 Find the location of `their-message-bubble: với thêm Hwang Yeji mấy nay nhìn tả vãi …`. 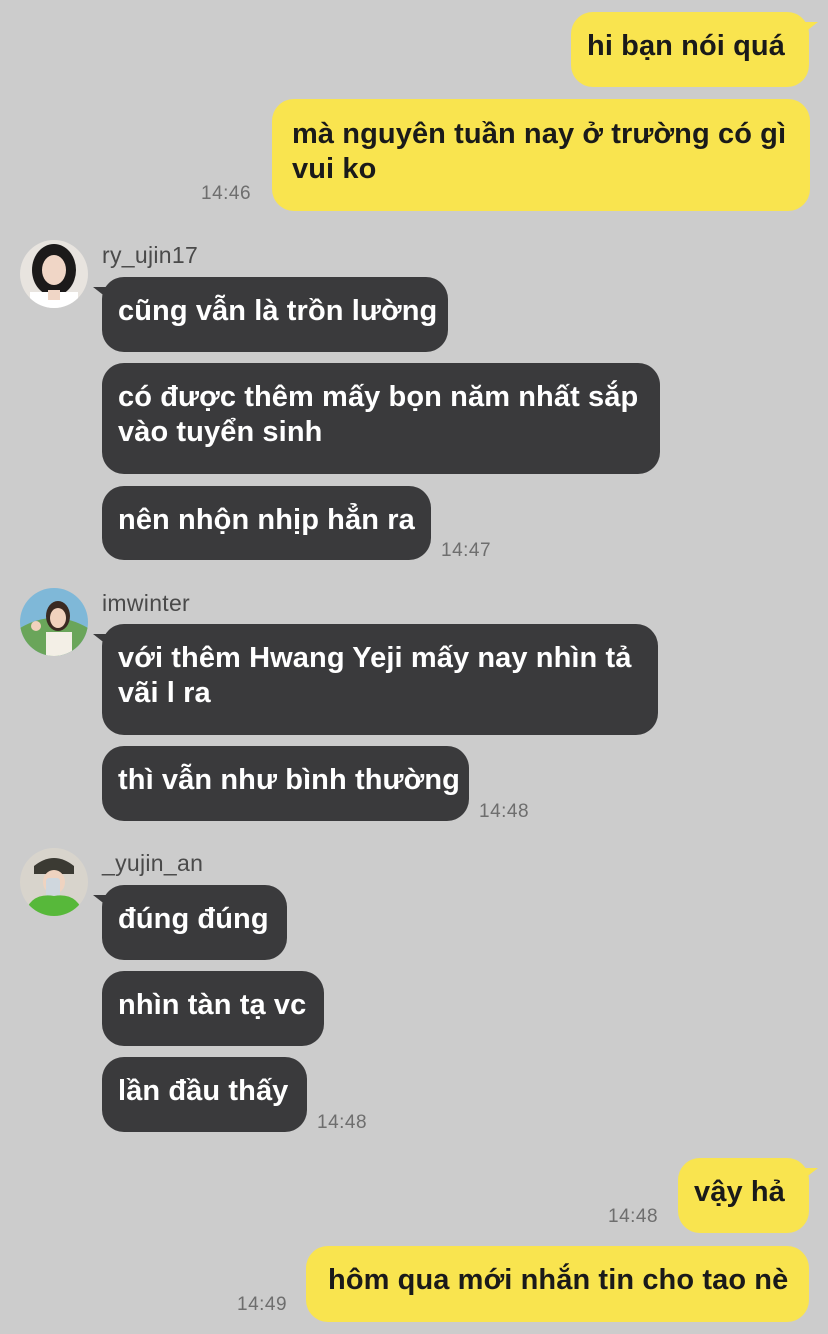

their-message-bubble: với thêm Hwang Yeji mấy nay nhìn tả vãi … is located at coordinates (375, 679).